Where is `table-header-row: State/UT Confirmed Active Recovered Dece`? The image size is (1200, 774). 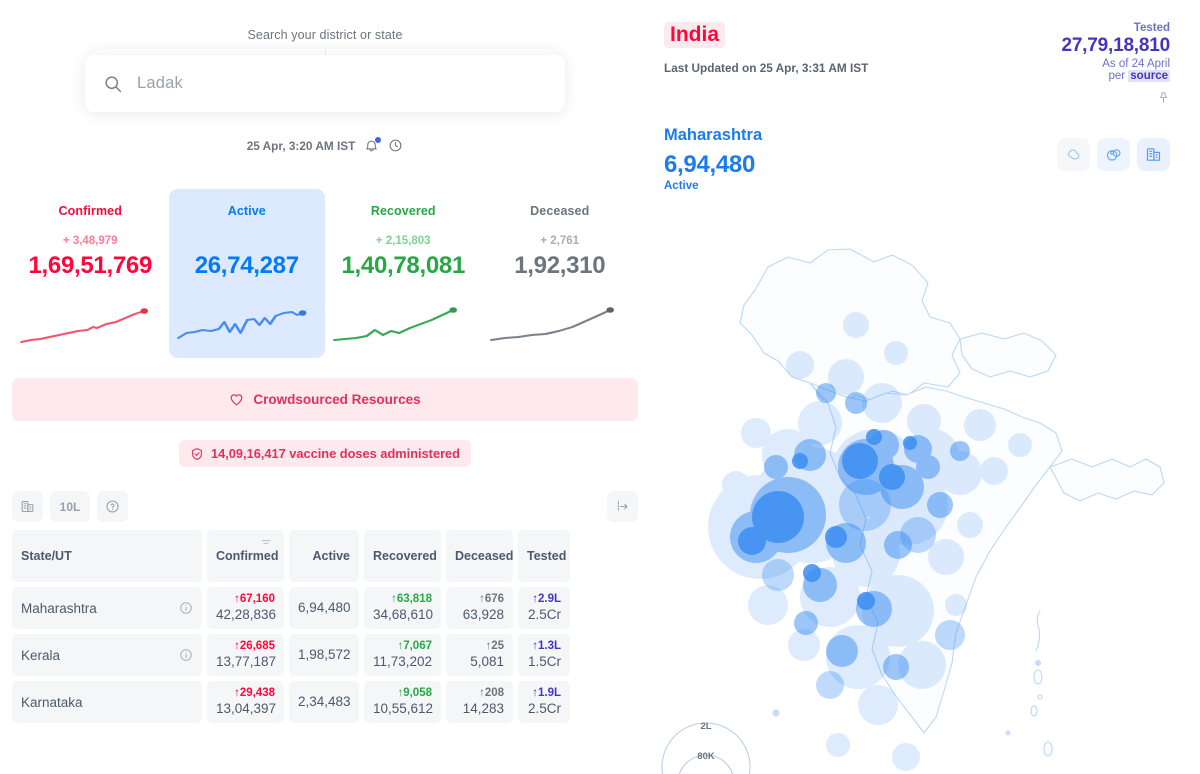
table-header-row: State/UT Confirmed Active Recovered Dece is located at coordinates (325, 556).